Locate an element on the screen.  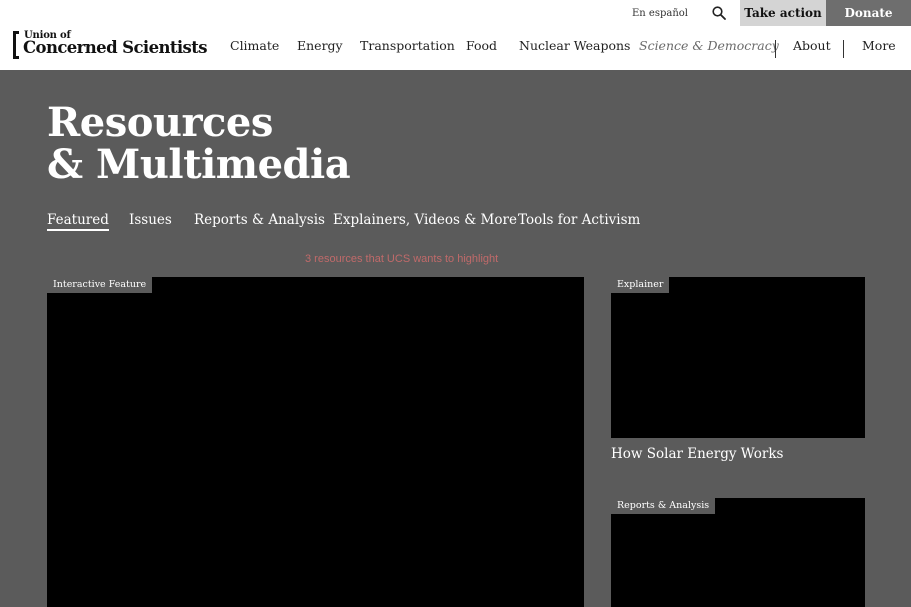
featured-card-explainer: Explainer is located at coordinates (738, 357).